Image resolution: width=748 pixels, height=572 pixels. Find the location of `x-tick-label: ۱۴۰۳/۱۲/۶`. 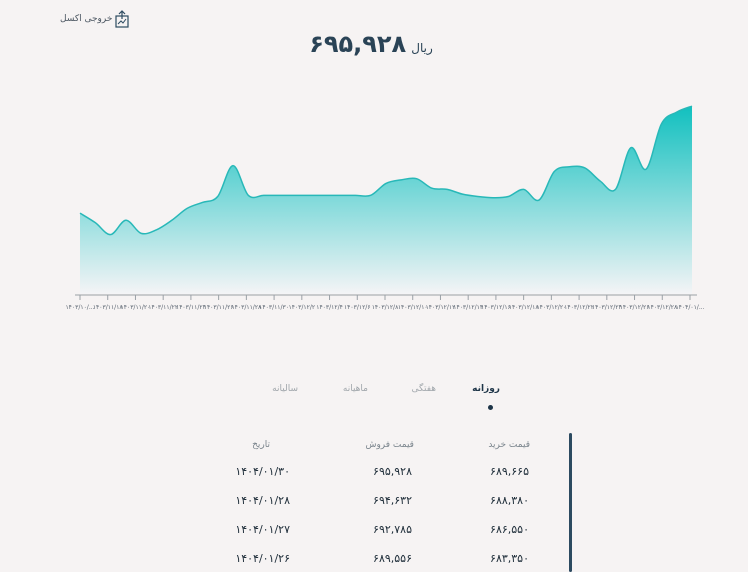

x-tick-label: ۱۴۰۳/۱۲/۶ is located at coordinates (357, 307).